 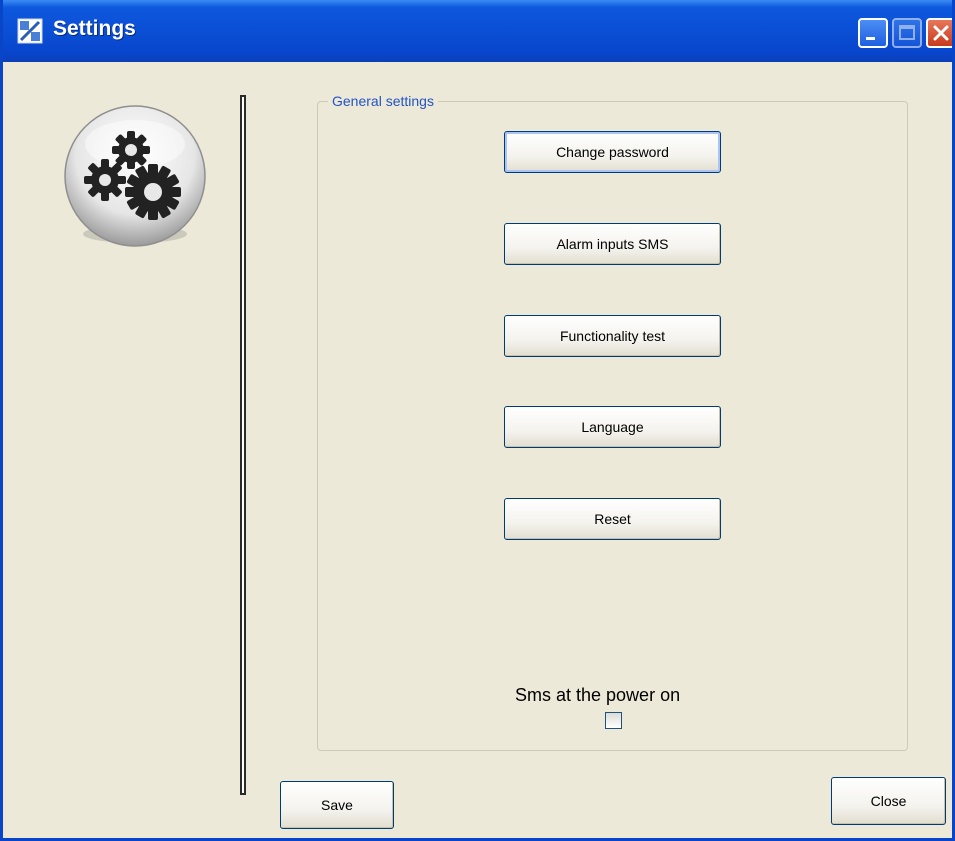 I want to click on maximize-icon, so click(x=907, y=32).